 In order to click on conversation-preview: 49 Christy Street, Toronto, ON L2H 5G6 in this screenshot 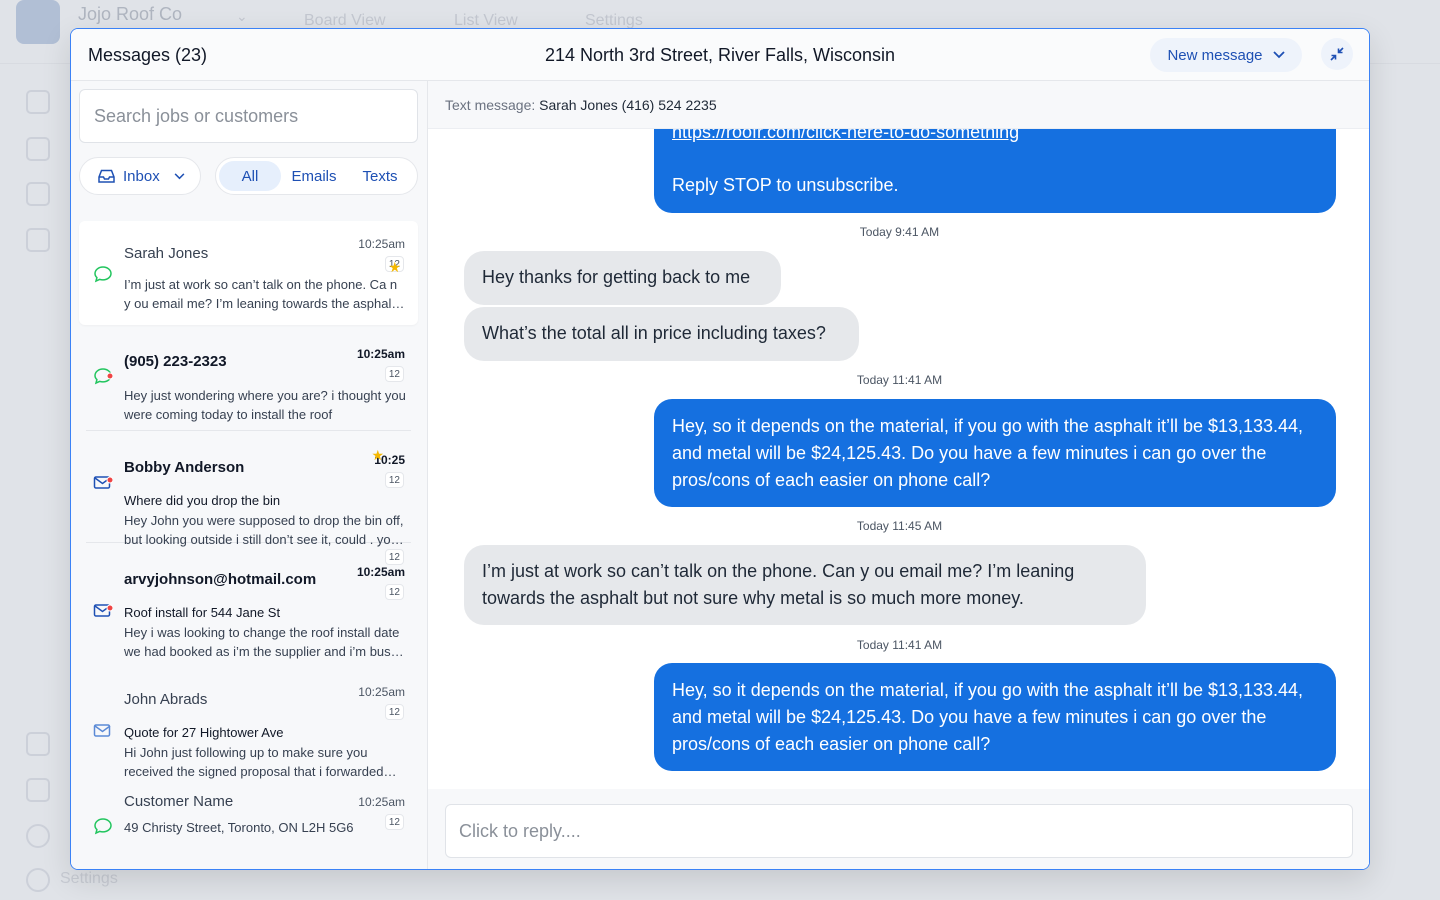, I will do `click(239, 827)`.